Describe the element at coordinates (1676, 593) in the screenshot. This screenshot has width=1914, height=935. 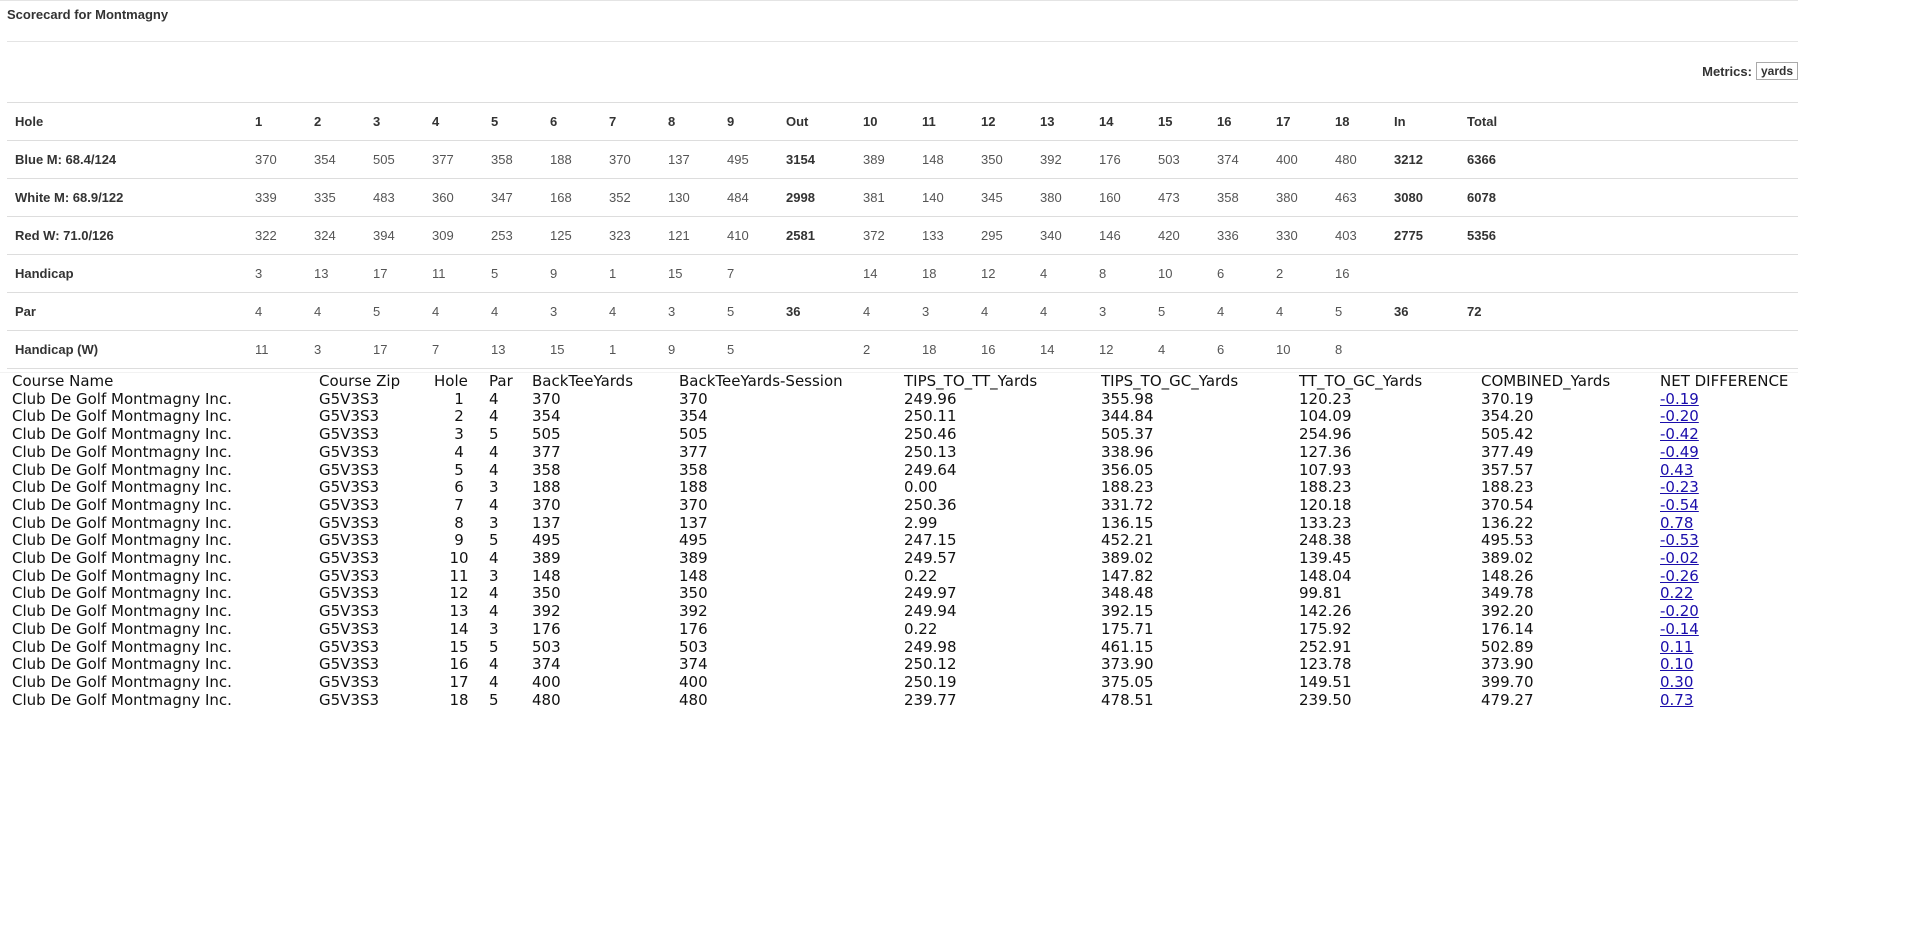
I see `net-difference-link: 0.22` at that location.